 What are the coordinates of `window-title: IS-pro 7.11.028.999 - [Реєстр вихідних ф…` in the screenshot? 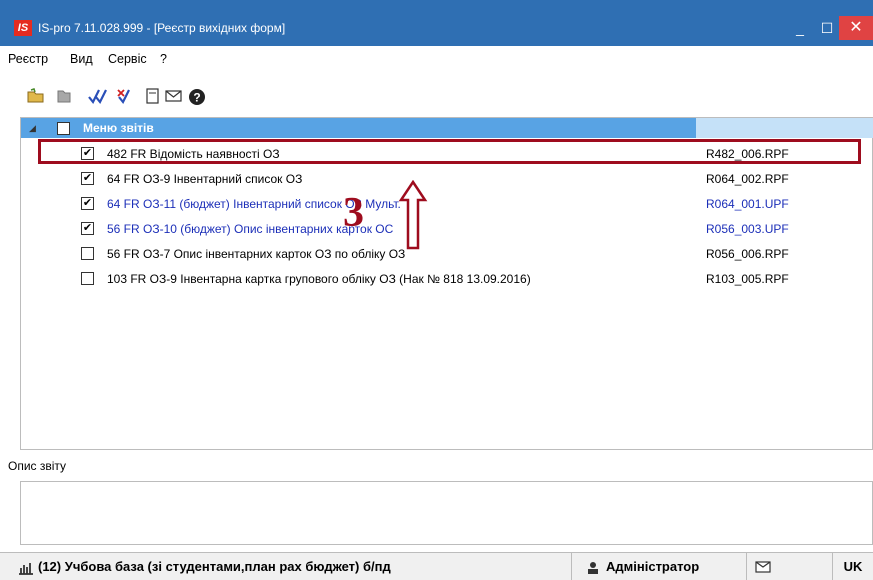 It's located at (162, 28).